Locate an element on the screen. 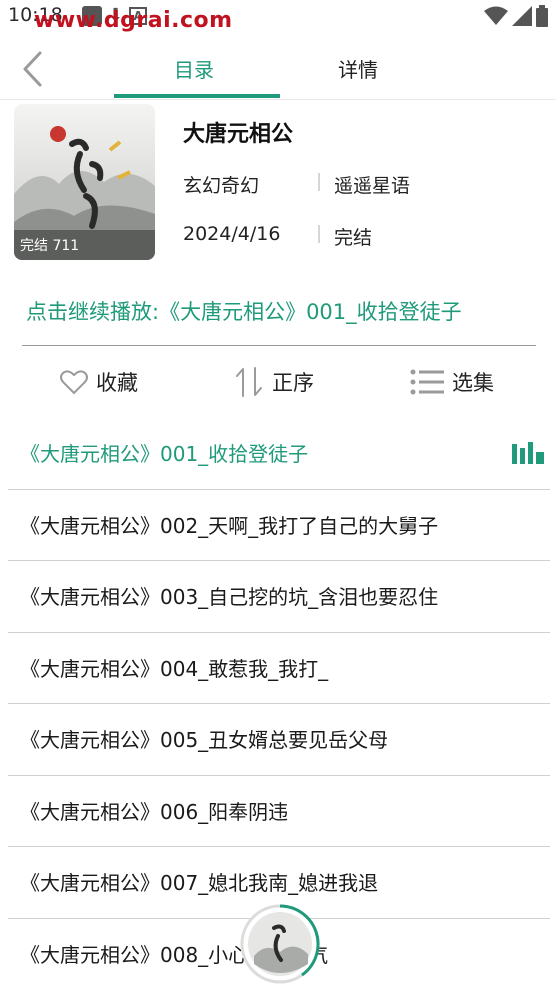 The height and width of the screenshot is (990, 556). sort-icon is located at coordinates (249, 382).